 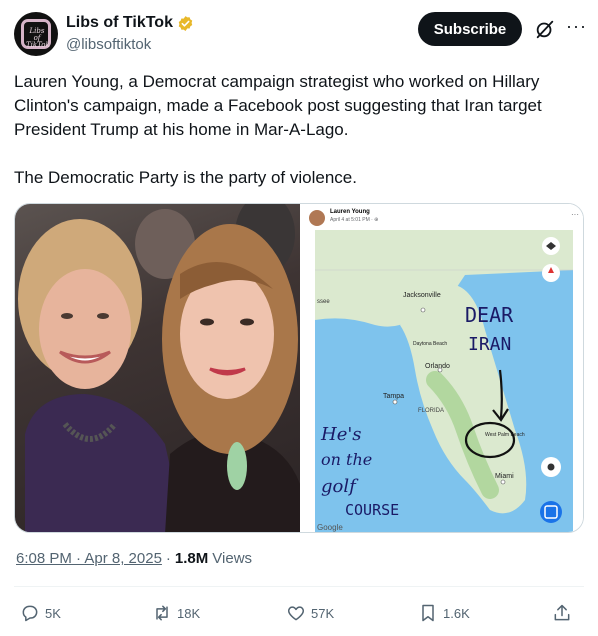 I want to click on reply-button: 5K, so click(x=40, y=613).